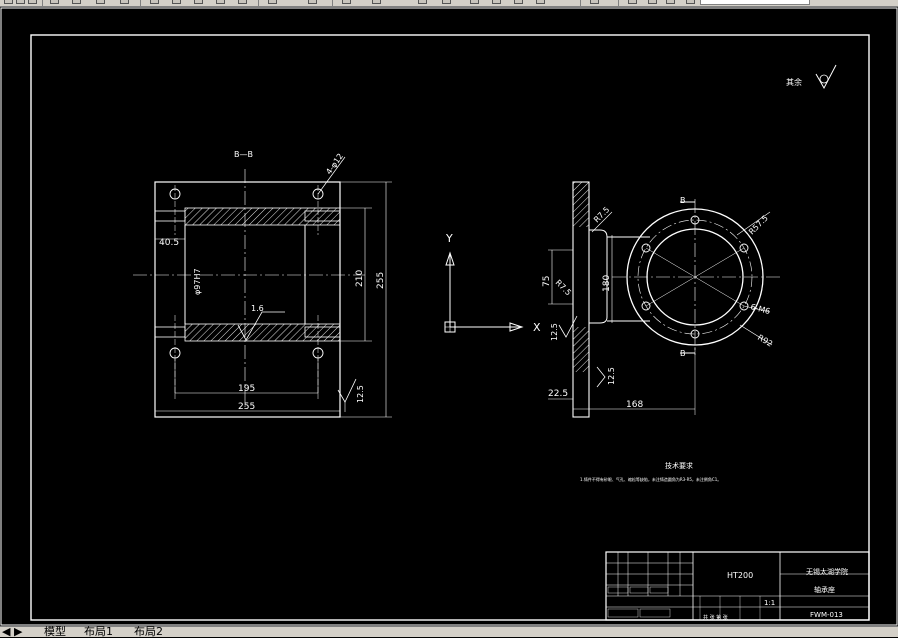 This screenshot has height=638, width=898. What do you see at coordinates (220, 2) in the screenshot?
I see `undo-icon` at bounding box center [220, 2].